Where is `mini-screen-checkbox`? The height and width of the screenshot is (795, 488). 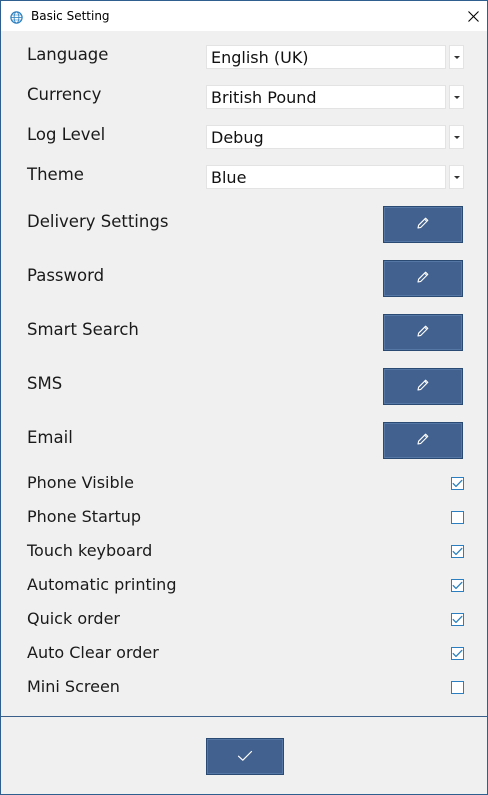 mini-screen-checkbox is located at coordinates (457, 687).